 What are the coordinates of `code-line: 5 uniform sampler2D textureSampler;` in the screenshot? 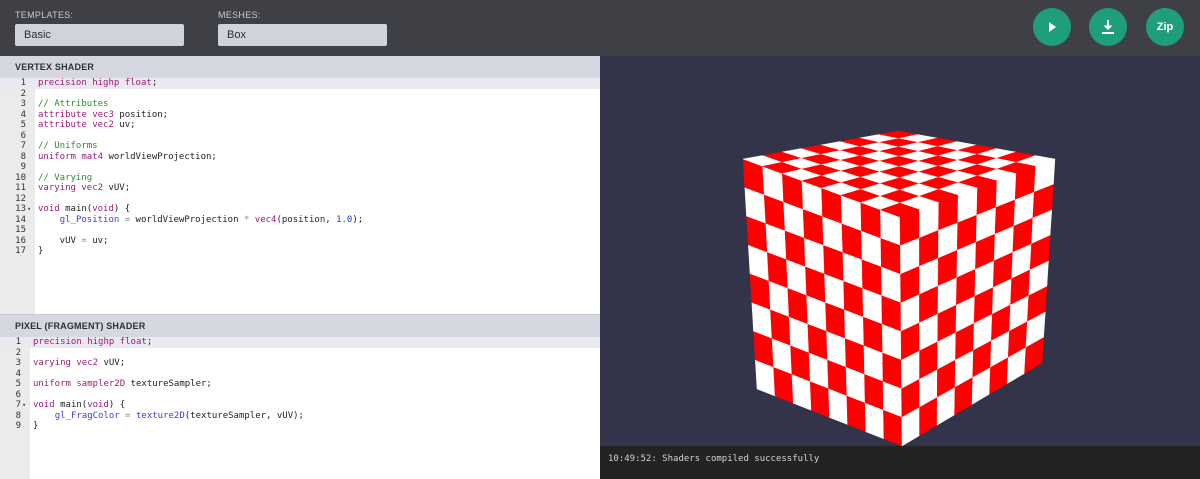 It's located at (300, 384).